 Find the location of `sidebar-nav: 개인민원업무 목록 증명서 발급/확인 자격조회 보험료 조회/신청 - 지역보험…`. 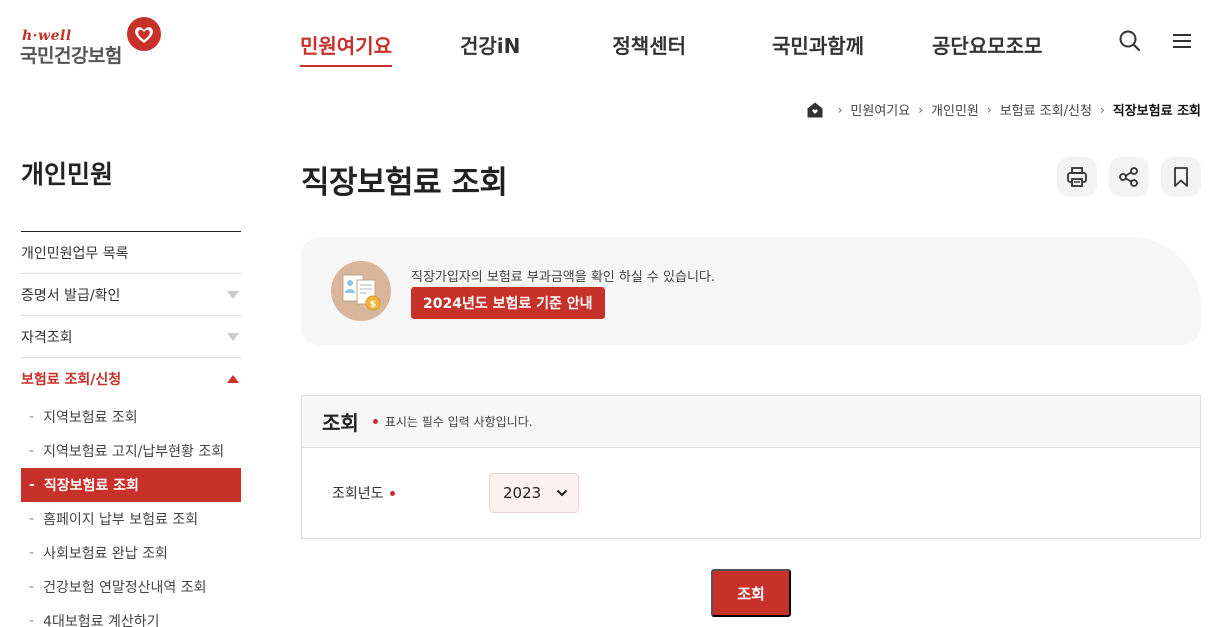

sidebar-nav: 개인민원업무 목록 증명서 발급/확인 자격조회 보험료 조회/신청 - 지역보험… is located at coordinates (131, 429).